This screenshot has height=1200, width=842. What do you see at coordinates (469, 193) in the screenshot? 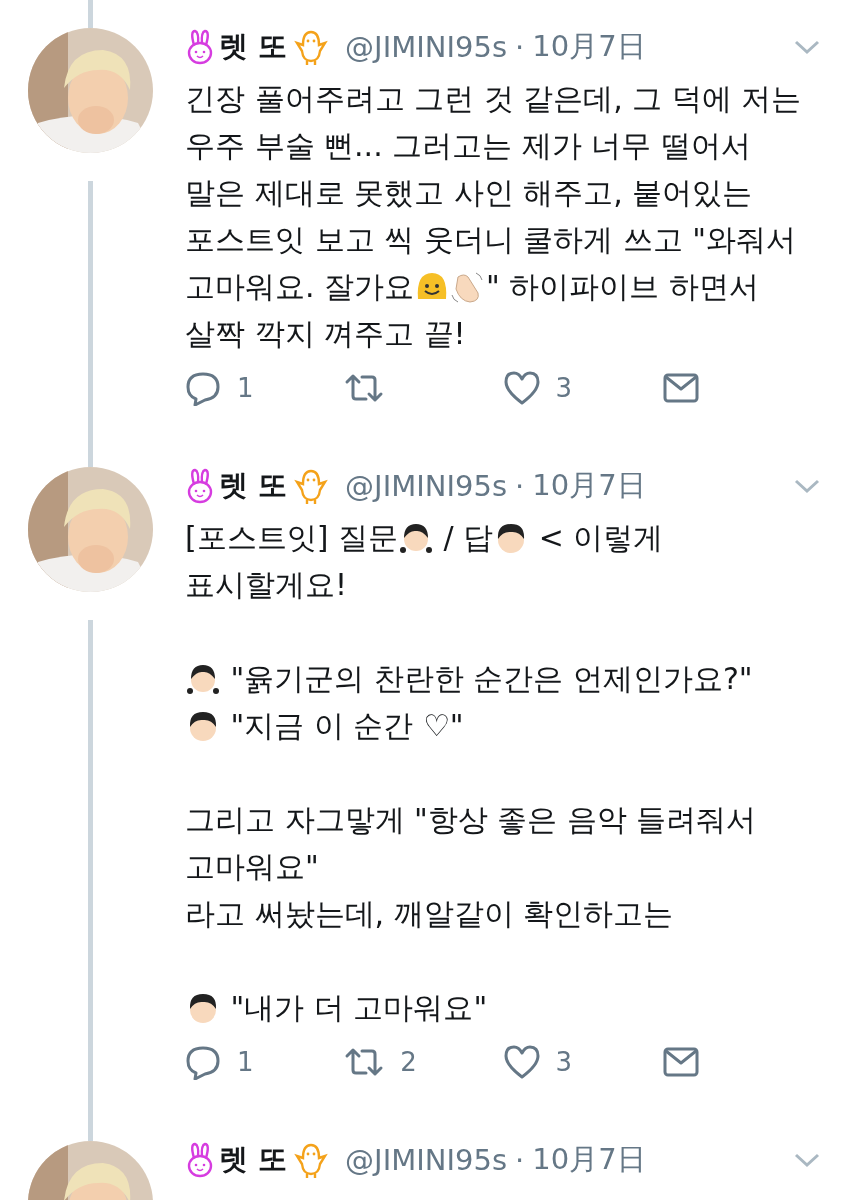
I see `tweet-text: 말은 제대로 못했고 사인 해주고, 붙어있는` at bounding box center [469, 193].